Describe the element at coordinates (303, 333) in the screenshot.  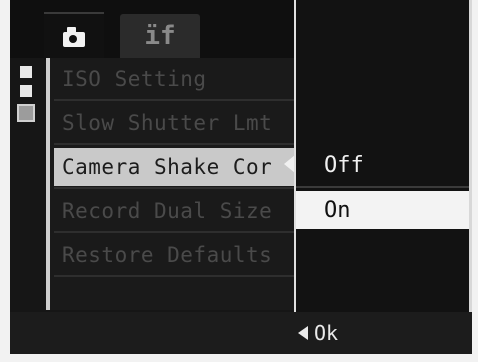
I see `left-triangle-icon` at that location.